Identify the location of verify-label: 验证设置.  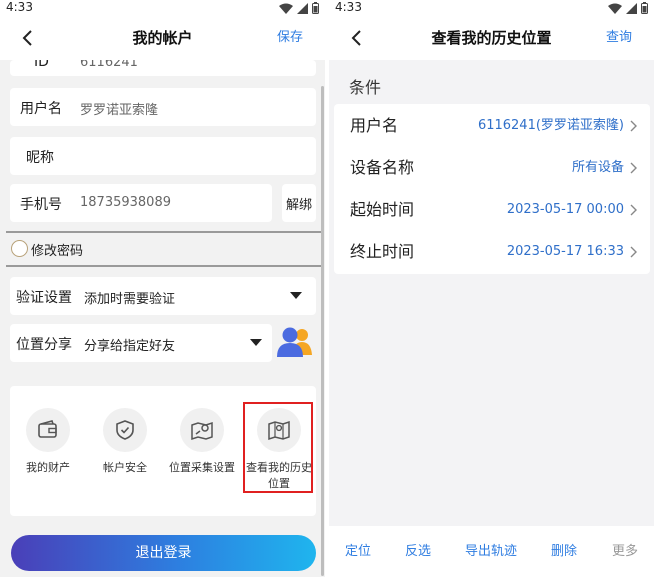
(44, 298).